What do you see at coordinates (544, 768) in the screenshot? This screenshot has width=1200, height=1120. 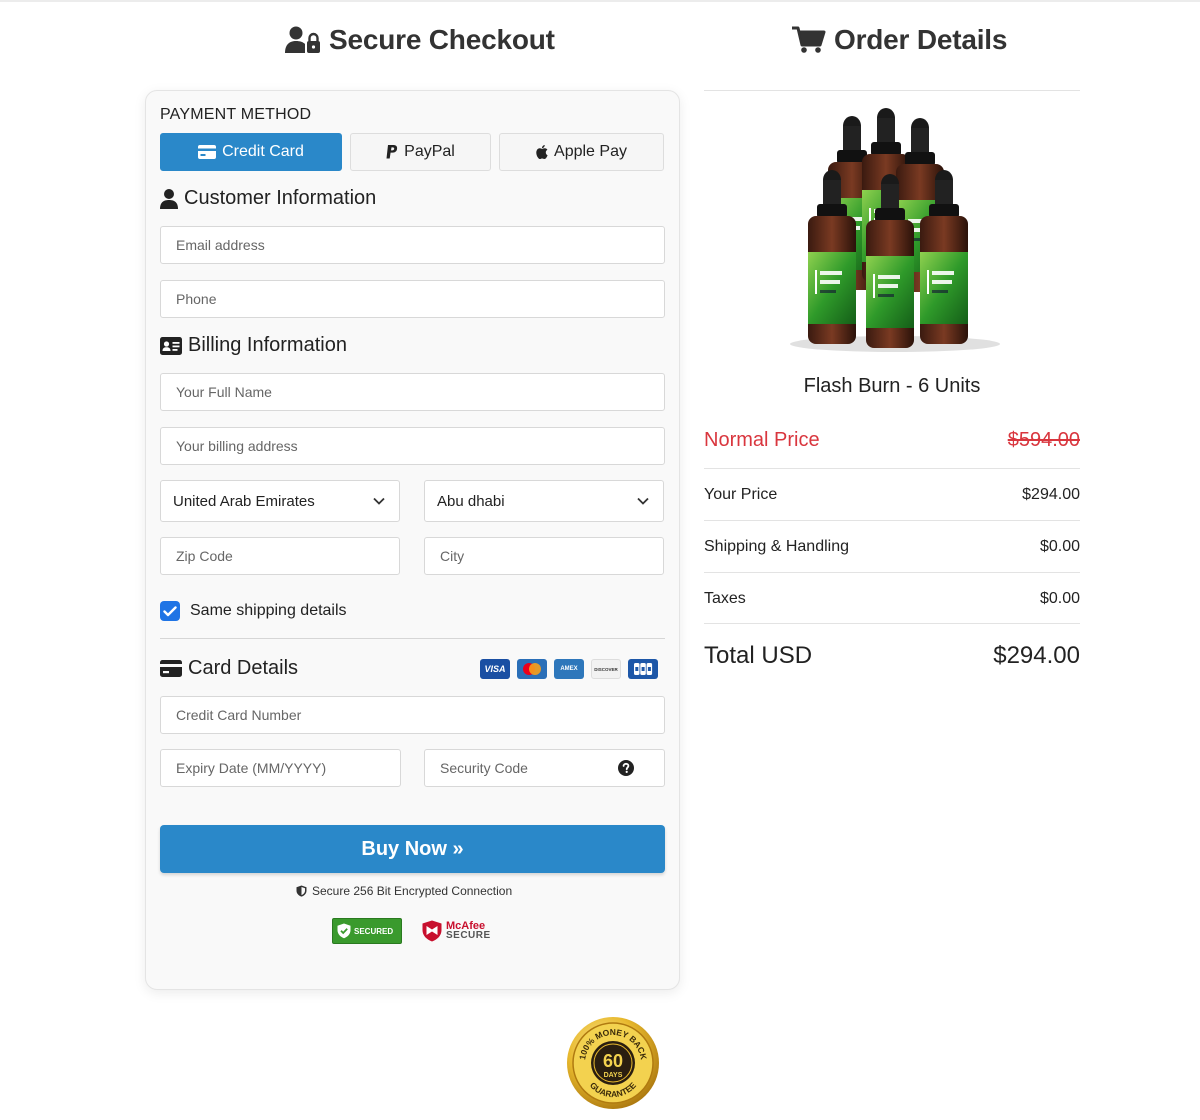 I see `security-code-field: Security Code` at bounding box center [544, 768].